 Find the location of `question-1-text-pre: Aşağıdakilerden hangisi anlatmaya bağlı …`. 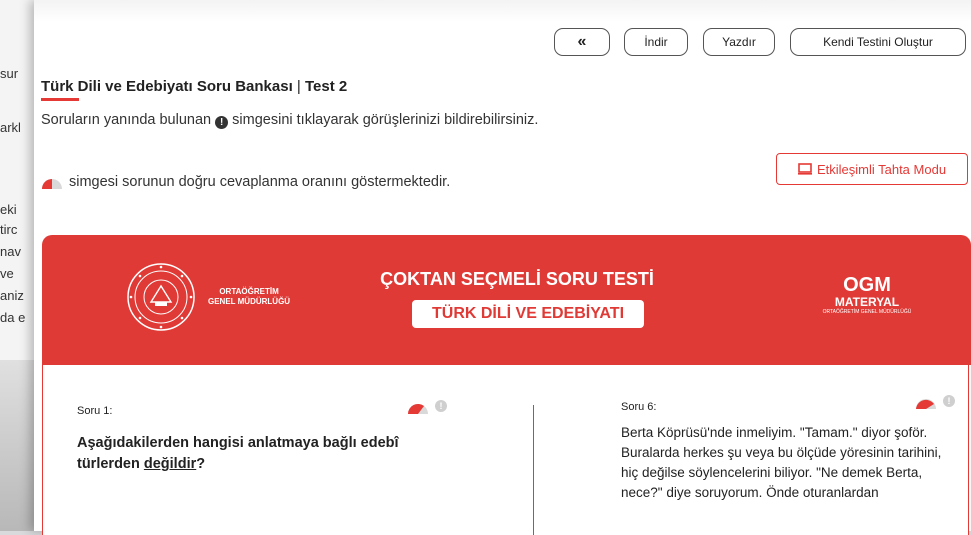

question-1-text-pre: Aşağıdakilerden hangisi anlatmaya bağlı … is located at coordinates (238, 453).